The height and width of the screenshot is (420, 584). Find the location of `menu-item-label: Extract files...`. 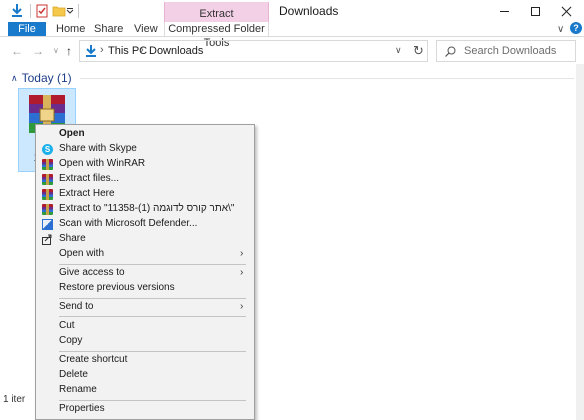

menu-item-label: Extract files... is located at coordinates (89, 178).